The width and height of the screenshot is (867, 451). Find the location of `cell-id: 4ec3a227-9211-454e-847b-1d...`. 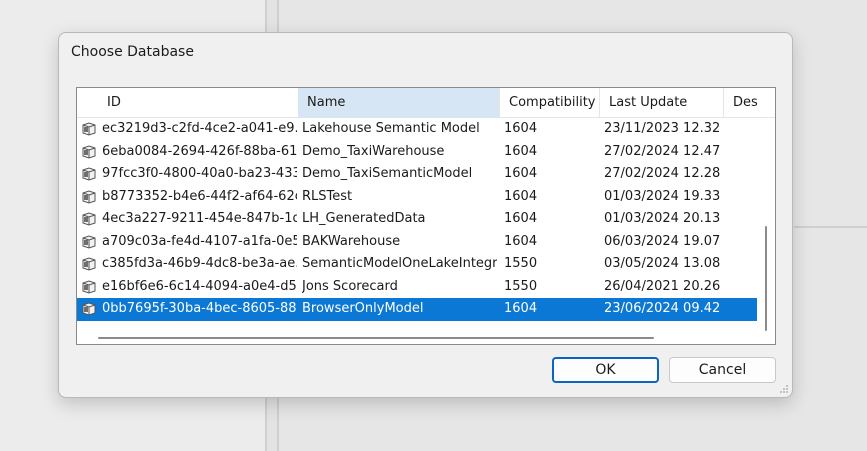

cell-id: 4ec3a227-9211-454e-847b-1d... is located at coordinates (199, 218).